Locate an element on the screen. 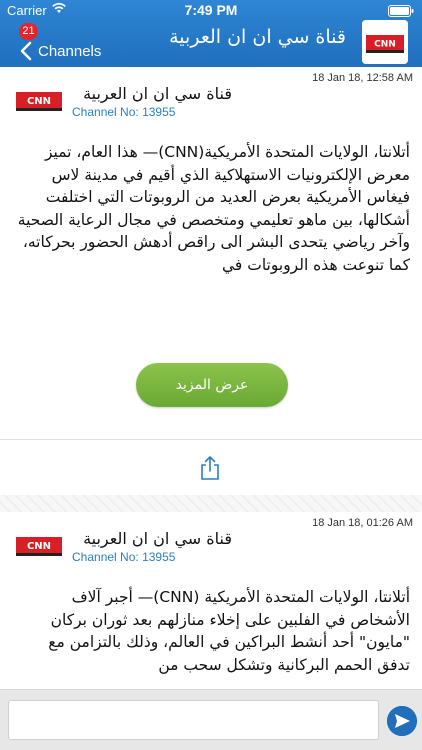 The width and height of the screenshot is (422, 750). divider is located at coordinates (211, 439).